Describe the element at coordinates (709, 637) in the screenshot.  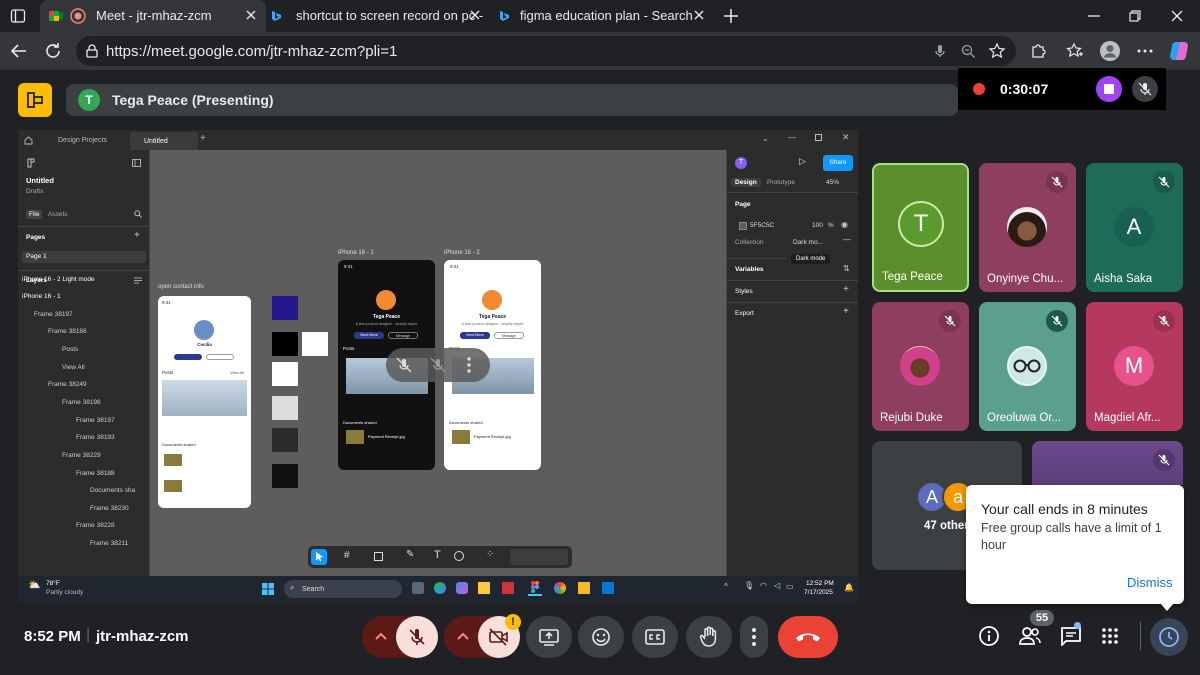
I see `raise-hand-button` at that location.